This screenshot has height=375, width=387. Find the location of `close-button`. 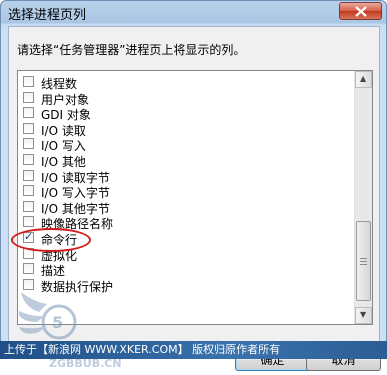

close-button is located at coordinates (360, 11).